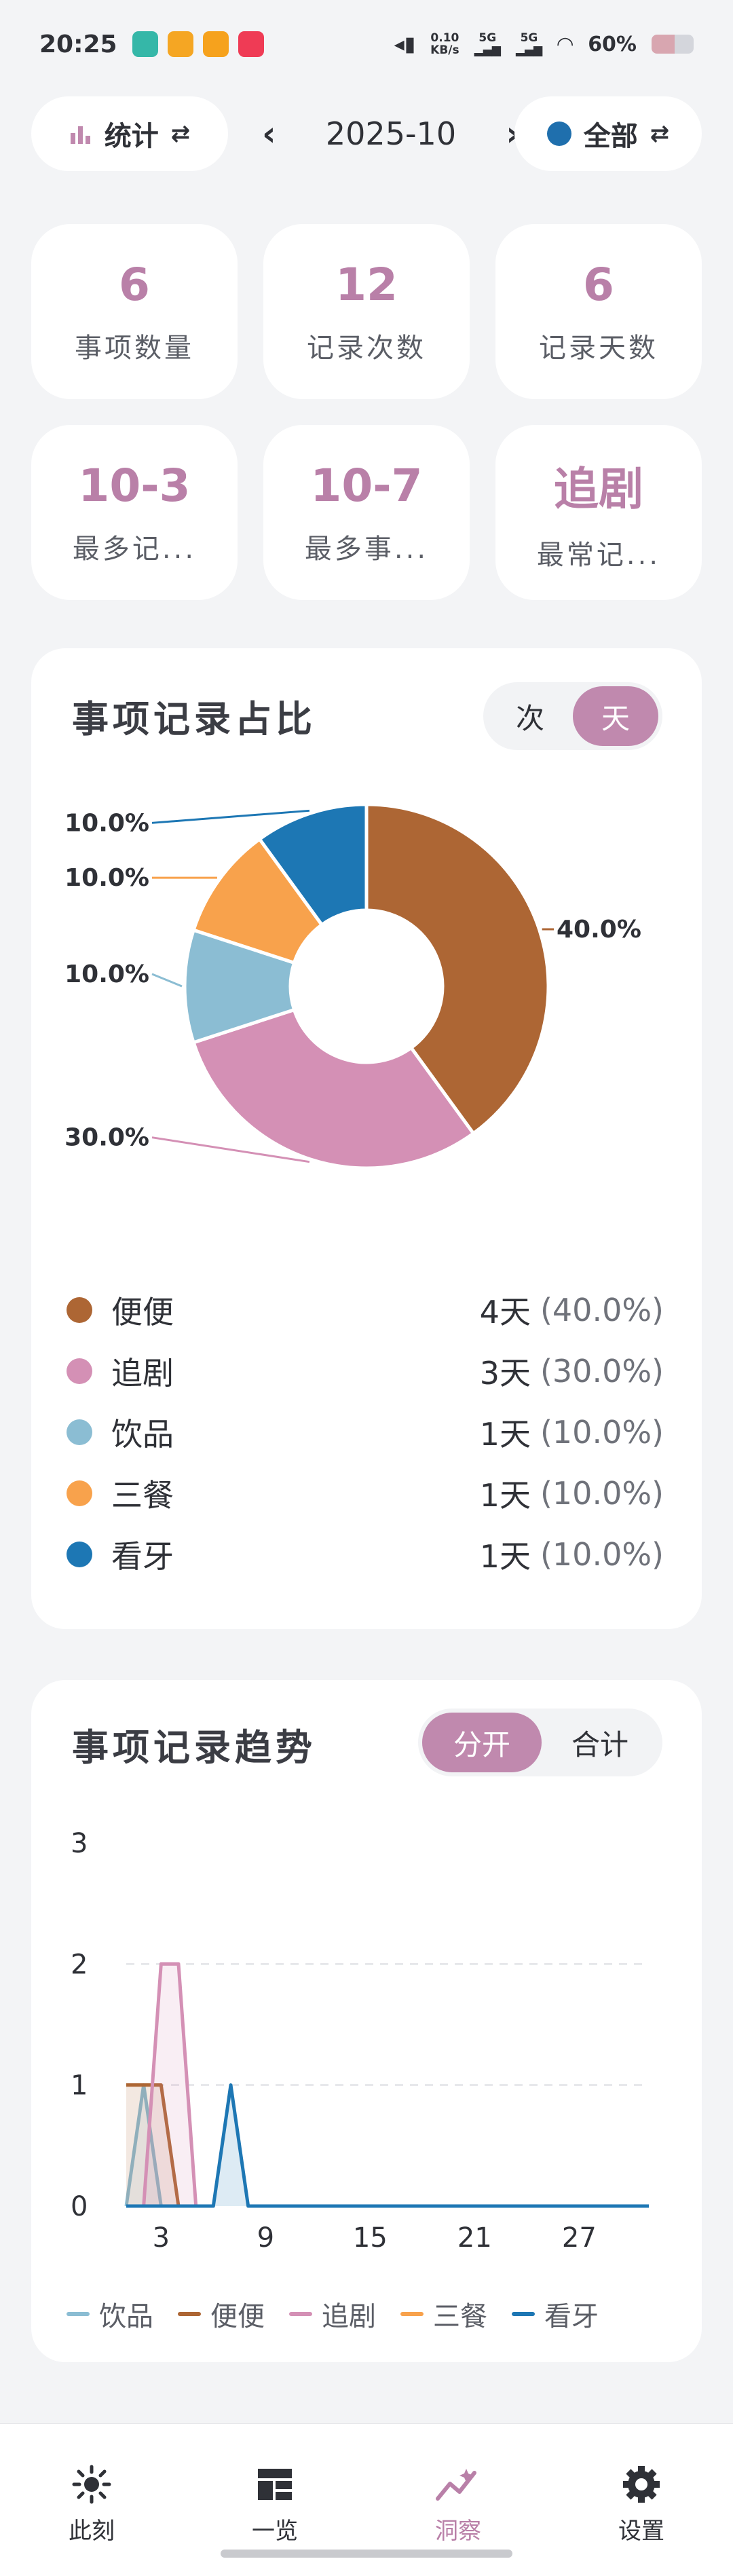 Image resolution: width=733 pixels, height=2576 pixels. Describe the element at coordinates (600, 1743) in the screenshot. I see `toggle-total: 合计` at that location.